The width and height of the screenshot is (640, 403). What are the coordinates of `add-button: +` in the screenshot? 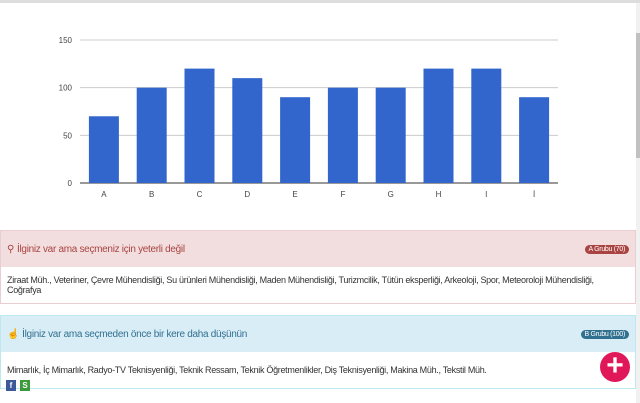 It's located at (615, 366).